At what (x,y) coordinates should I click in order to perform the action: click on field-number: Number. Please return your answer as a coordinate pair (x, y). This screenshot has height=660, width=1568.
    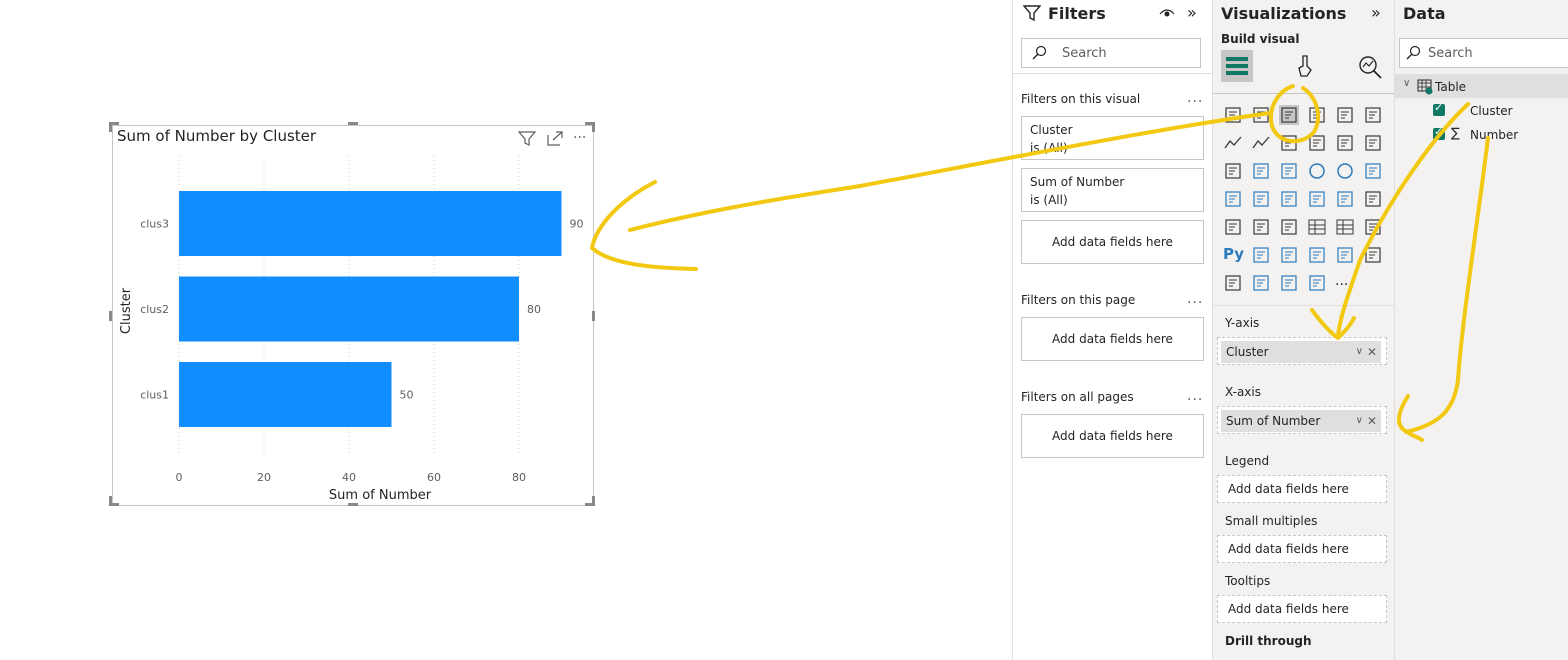
    Looking at the image, I should click on (1494, 135).